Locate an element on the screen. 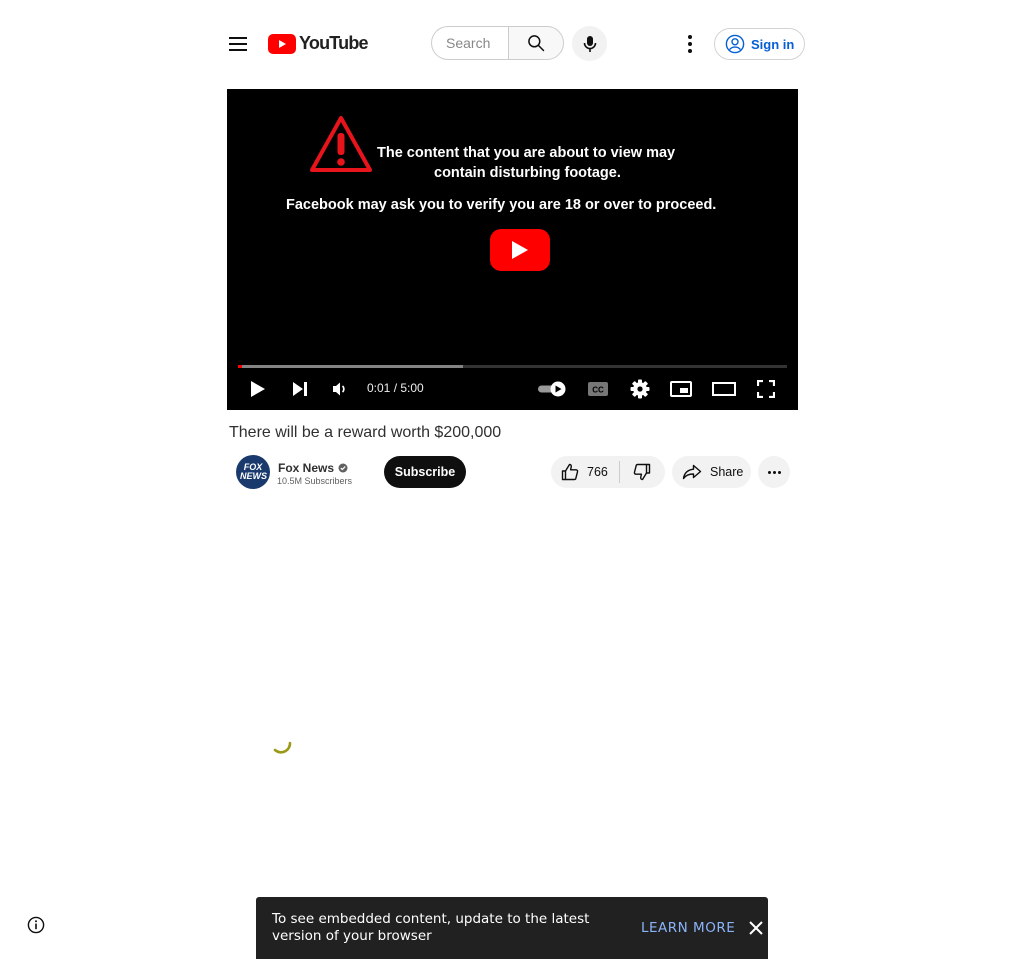 Image resolution: width=1024 pixels, height=959 pixels. autoplay-toggle is located at coordinates (552, 389).